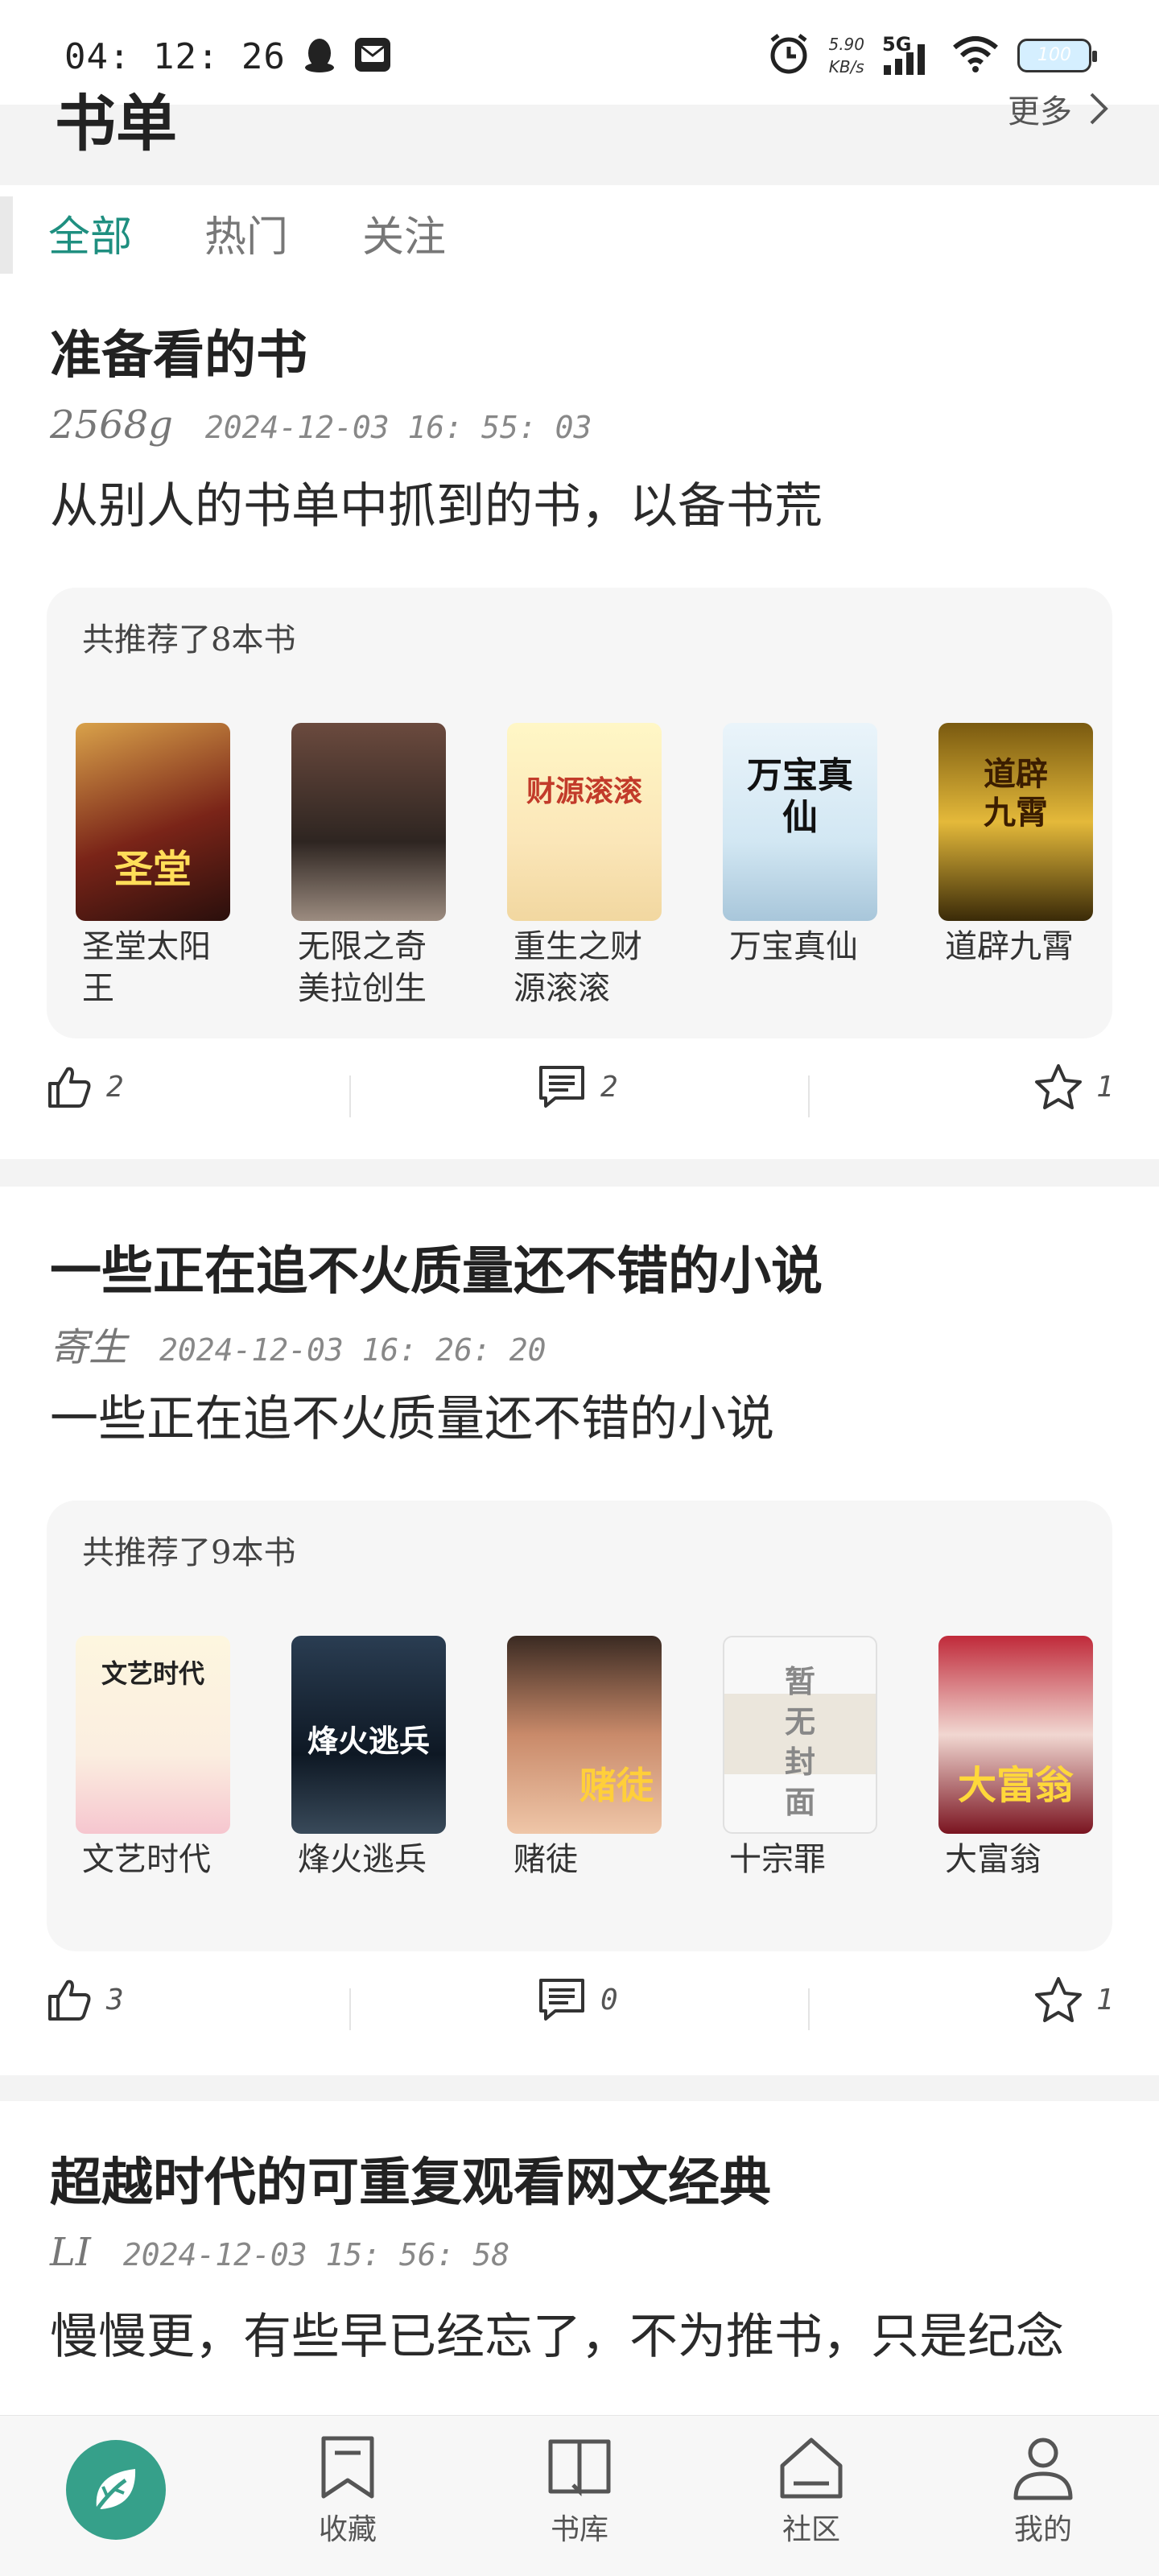 This screenshot has height=2576, width=1159. I want to click on booklist-title: 一些正在追不火质量还不错的小说, so click(436, 1267).